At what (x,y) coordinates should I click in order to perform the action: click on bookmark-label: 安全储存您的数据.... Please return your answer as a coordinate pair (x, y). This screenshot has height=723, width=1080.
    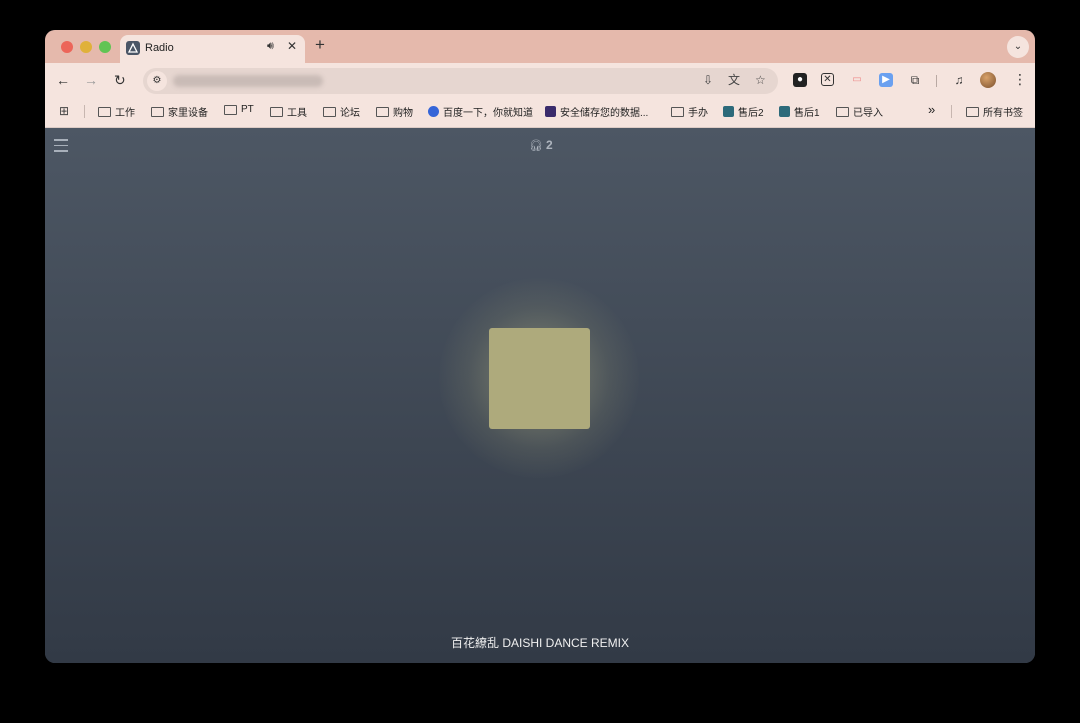
    Looking at the image, I should click on (604, 113).